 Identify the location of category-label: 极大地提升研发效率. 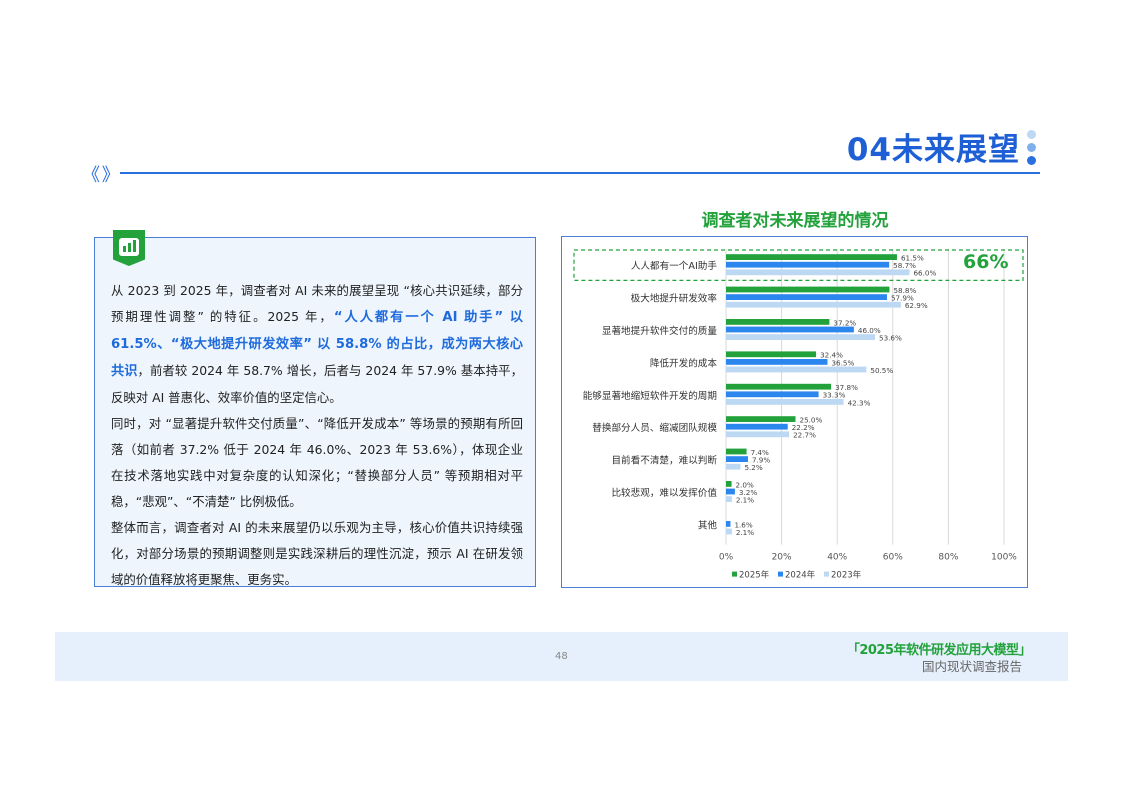
(674, 299).